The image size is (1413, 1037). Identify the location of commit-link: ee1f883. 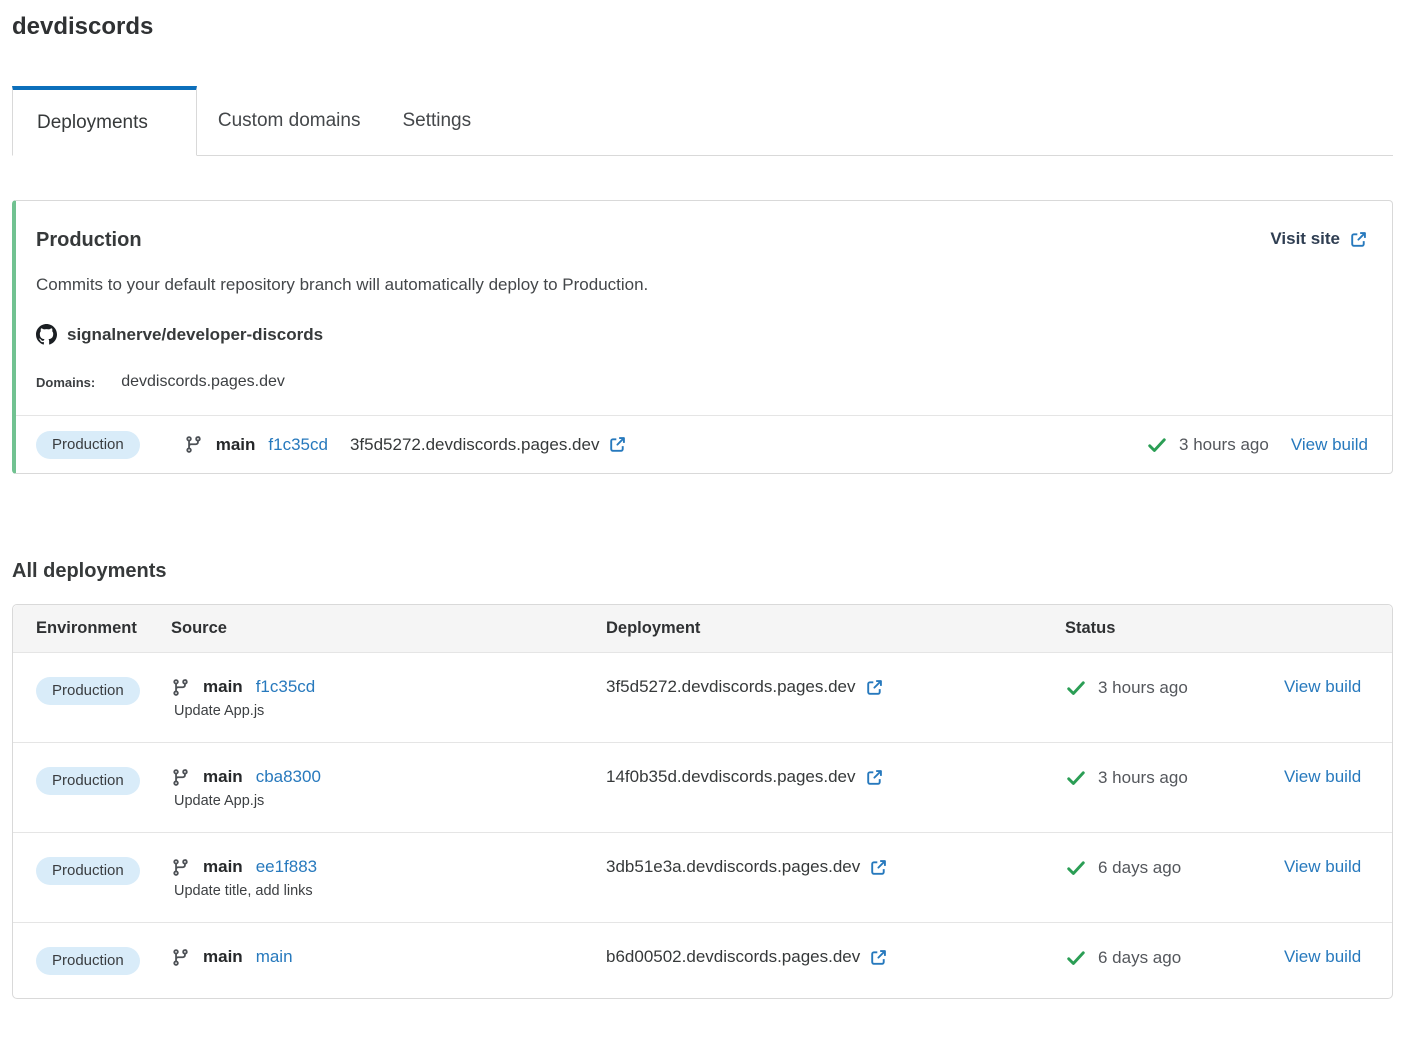
(286, 867).